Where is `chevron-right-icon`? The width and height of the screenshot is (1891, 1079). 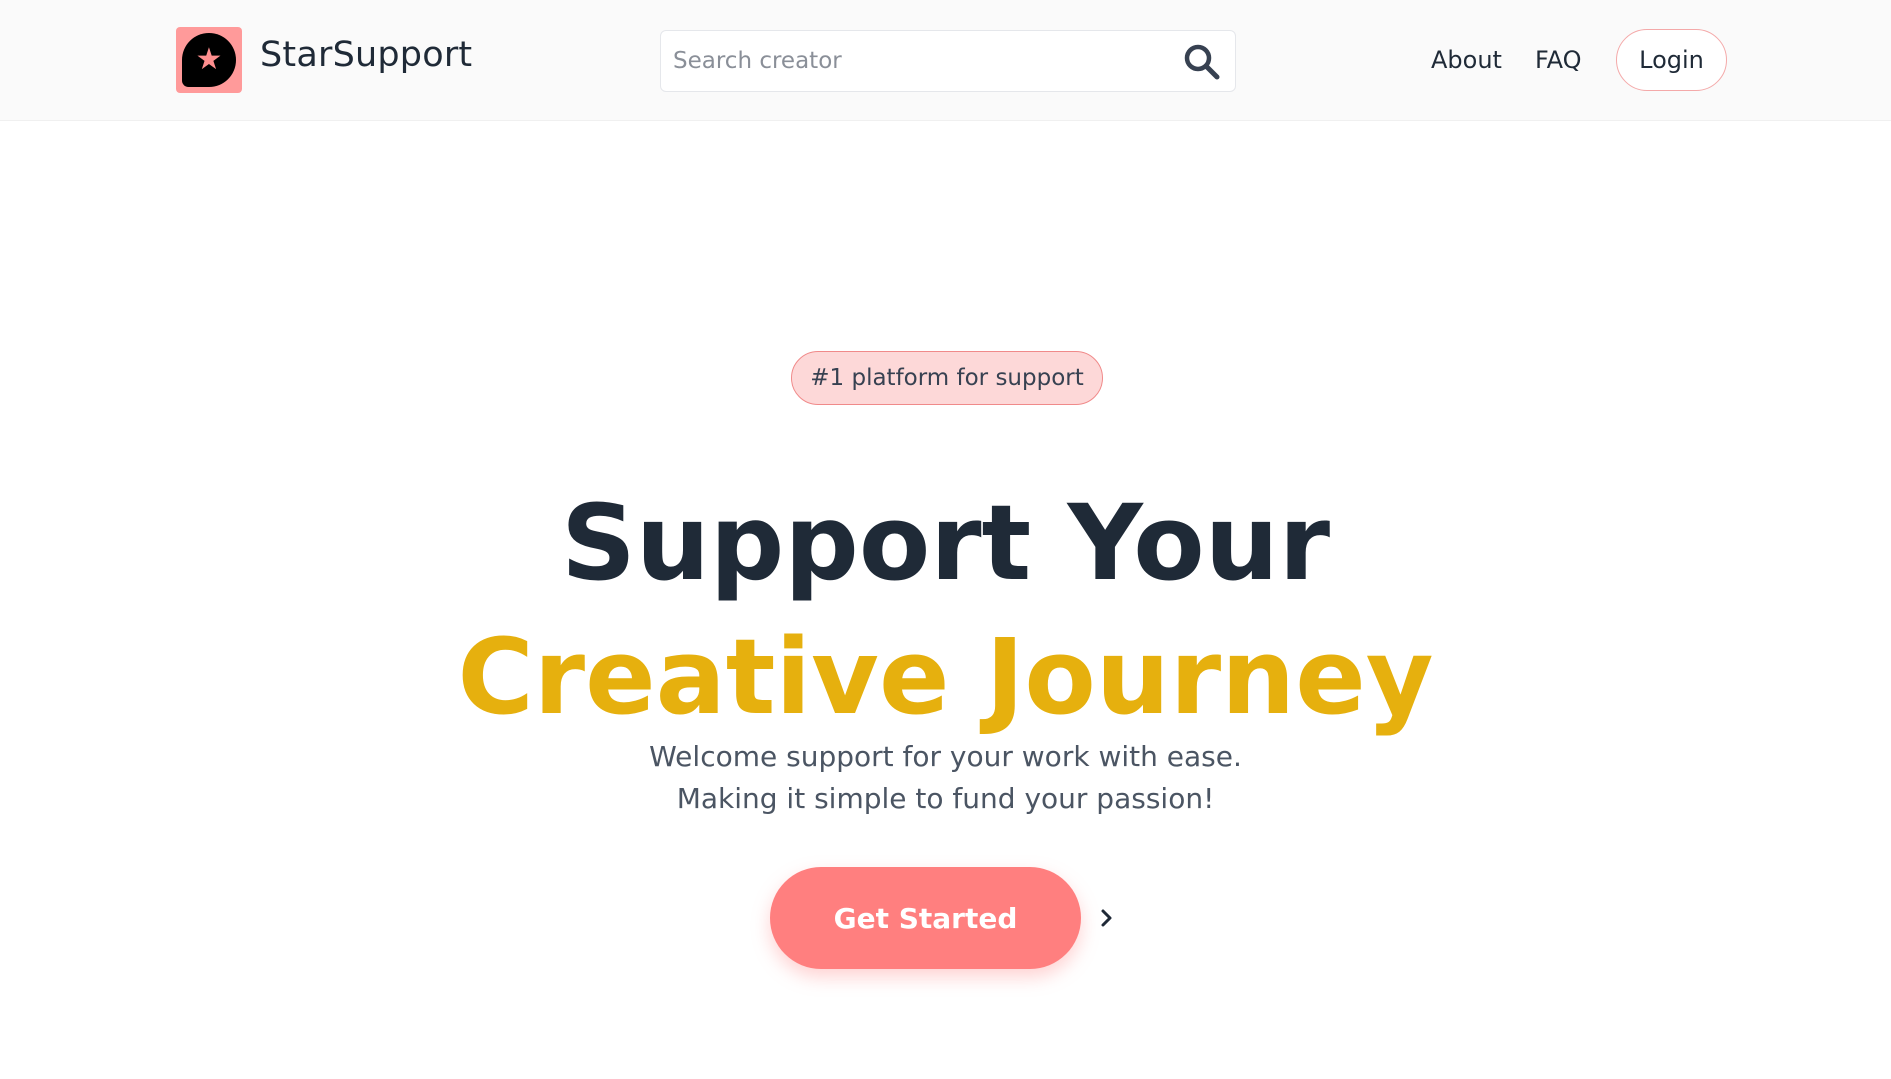
chevron-right-icon is located at coordinates (1107, 918).